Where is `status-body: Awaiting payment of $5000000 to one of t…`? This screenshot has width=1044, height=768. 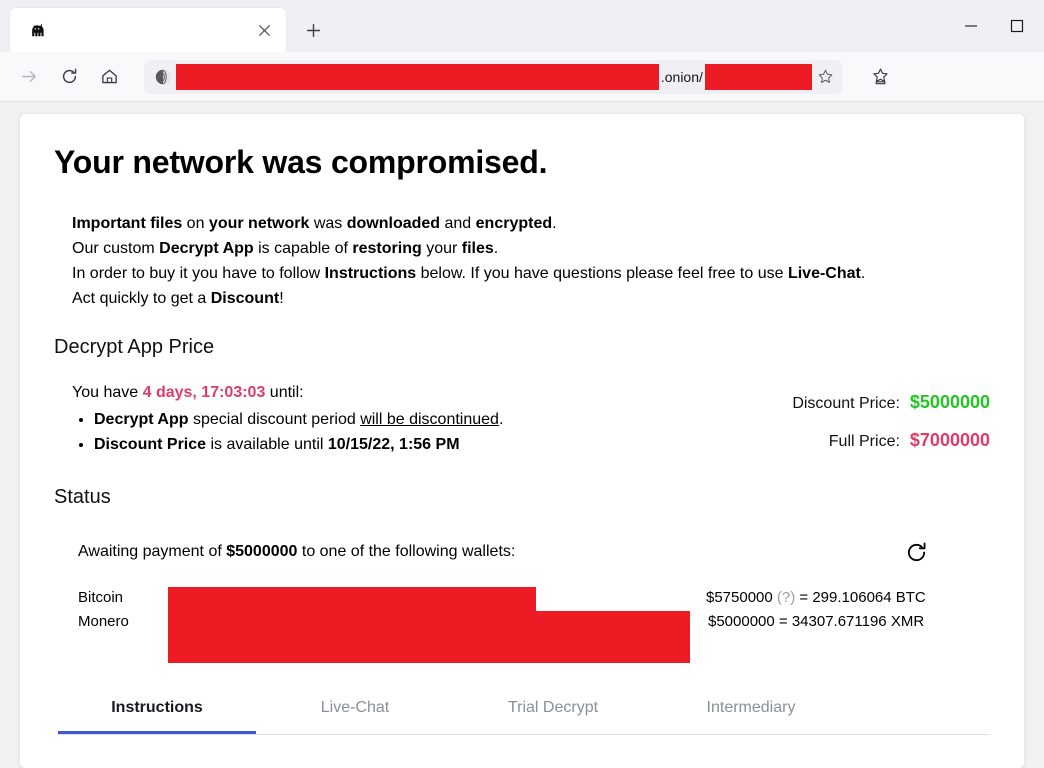
status-body: Awaiting payment of $5000000 to one of t… is located at coordinates (522, 602).